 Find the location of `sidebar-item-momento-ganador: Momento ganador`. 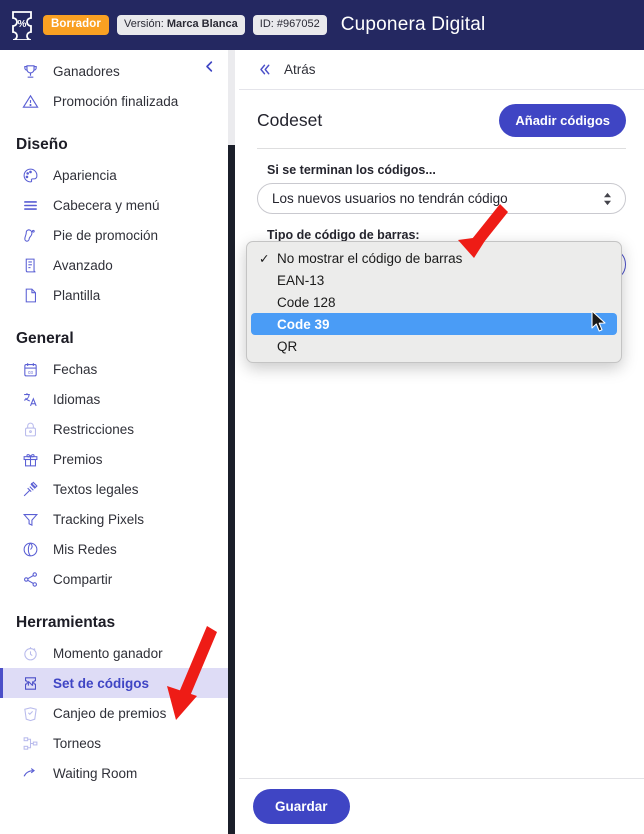

sidebar-item-momento-ganador: Momento ganador is located at coordinates (116, 653).